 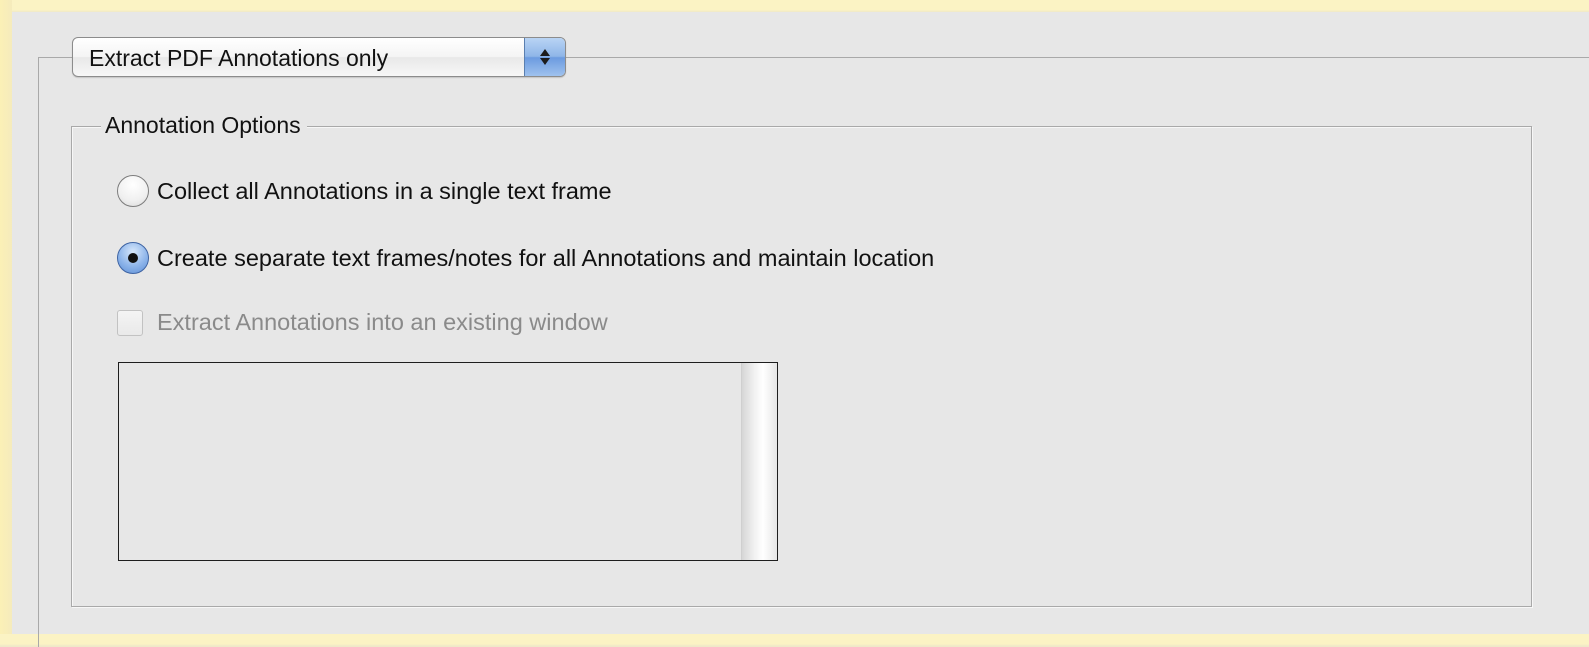 What do you see at coordinates (204, 125) in the screenshot?
I see `annotation-options-legend: Annotation Options` at bounding box center [204, 125].